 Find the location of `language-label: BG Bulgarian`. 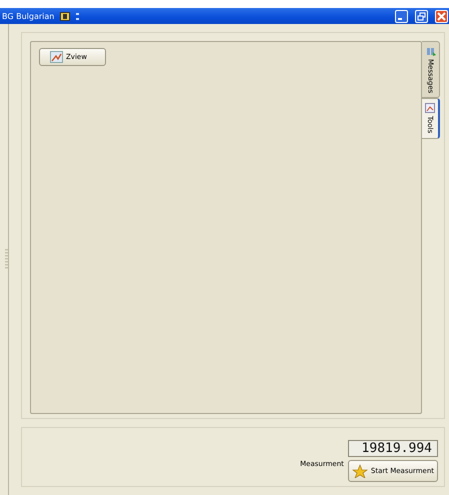

language-label: BG Bulgarian is located at coordinates (28, 16).